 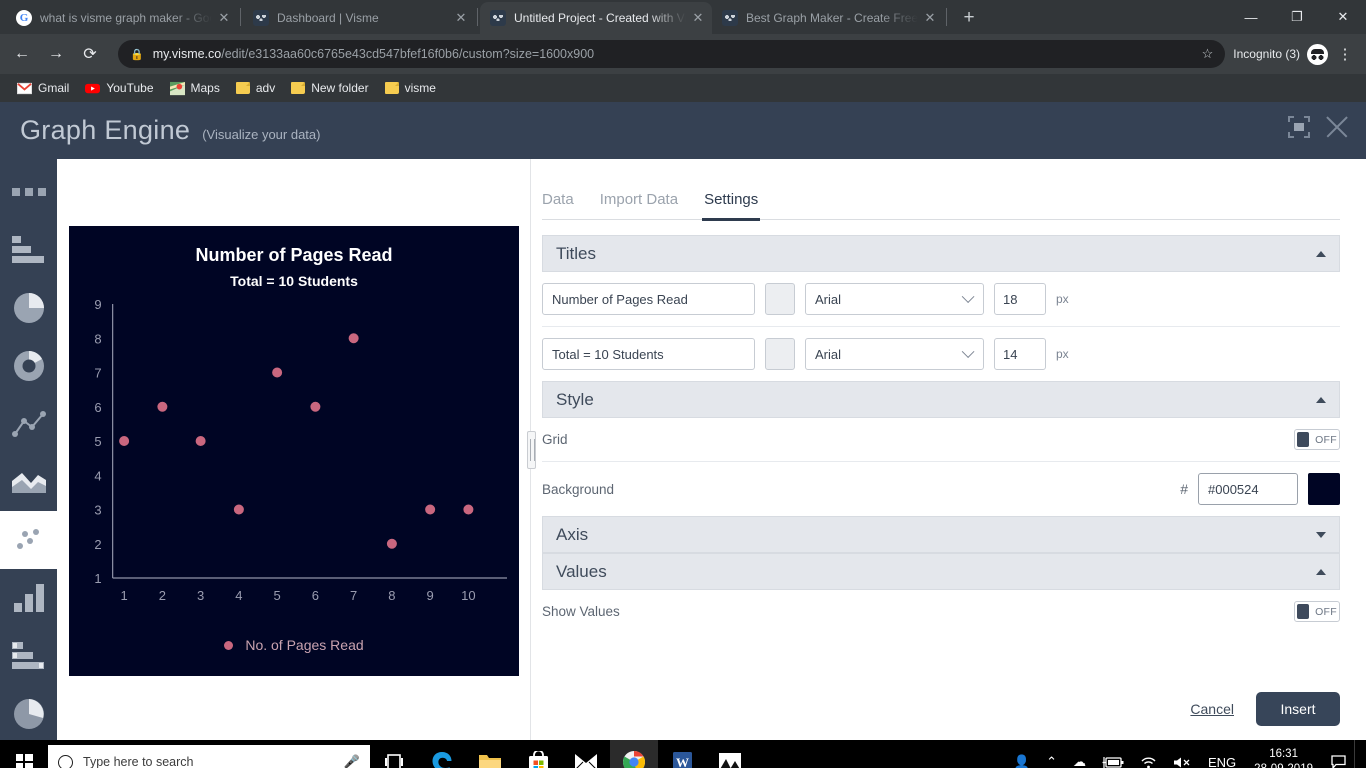 What do you see at coordinates (1324, 489) in the screenshot?
I see `background-color-swatch` at bounding box center [1324, 489].